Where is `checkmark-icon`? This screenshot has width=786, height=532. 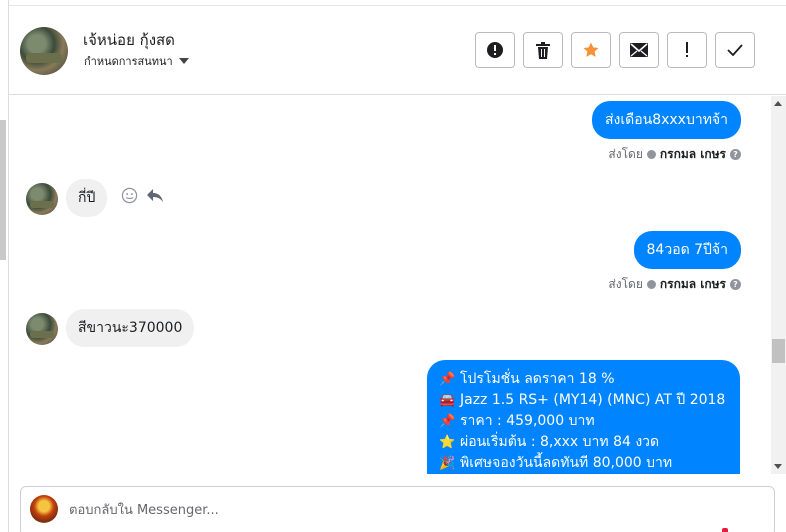
checkmark-icon is located at coordinates (735, 50).